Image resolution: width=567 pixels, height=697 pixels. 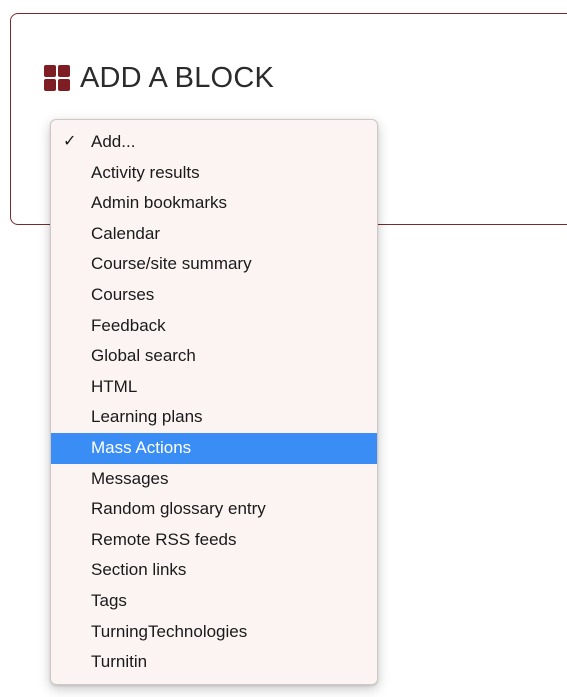 What do you see at coordinates (119, 662) in the screenshot?
I see `dropdown-option-label: Turnitin` at bounding box center [119, 662].